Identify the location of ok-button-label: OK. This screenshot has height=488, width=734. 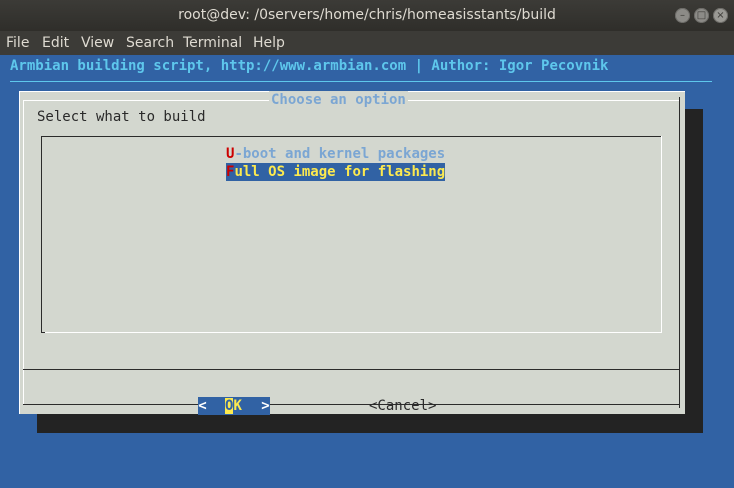
(233, 406).